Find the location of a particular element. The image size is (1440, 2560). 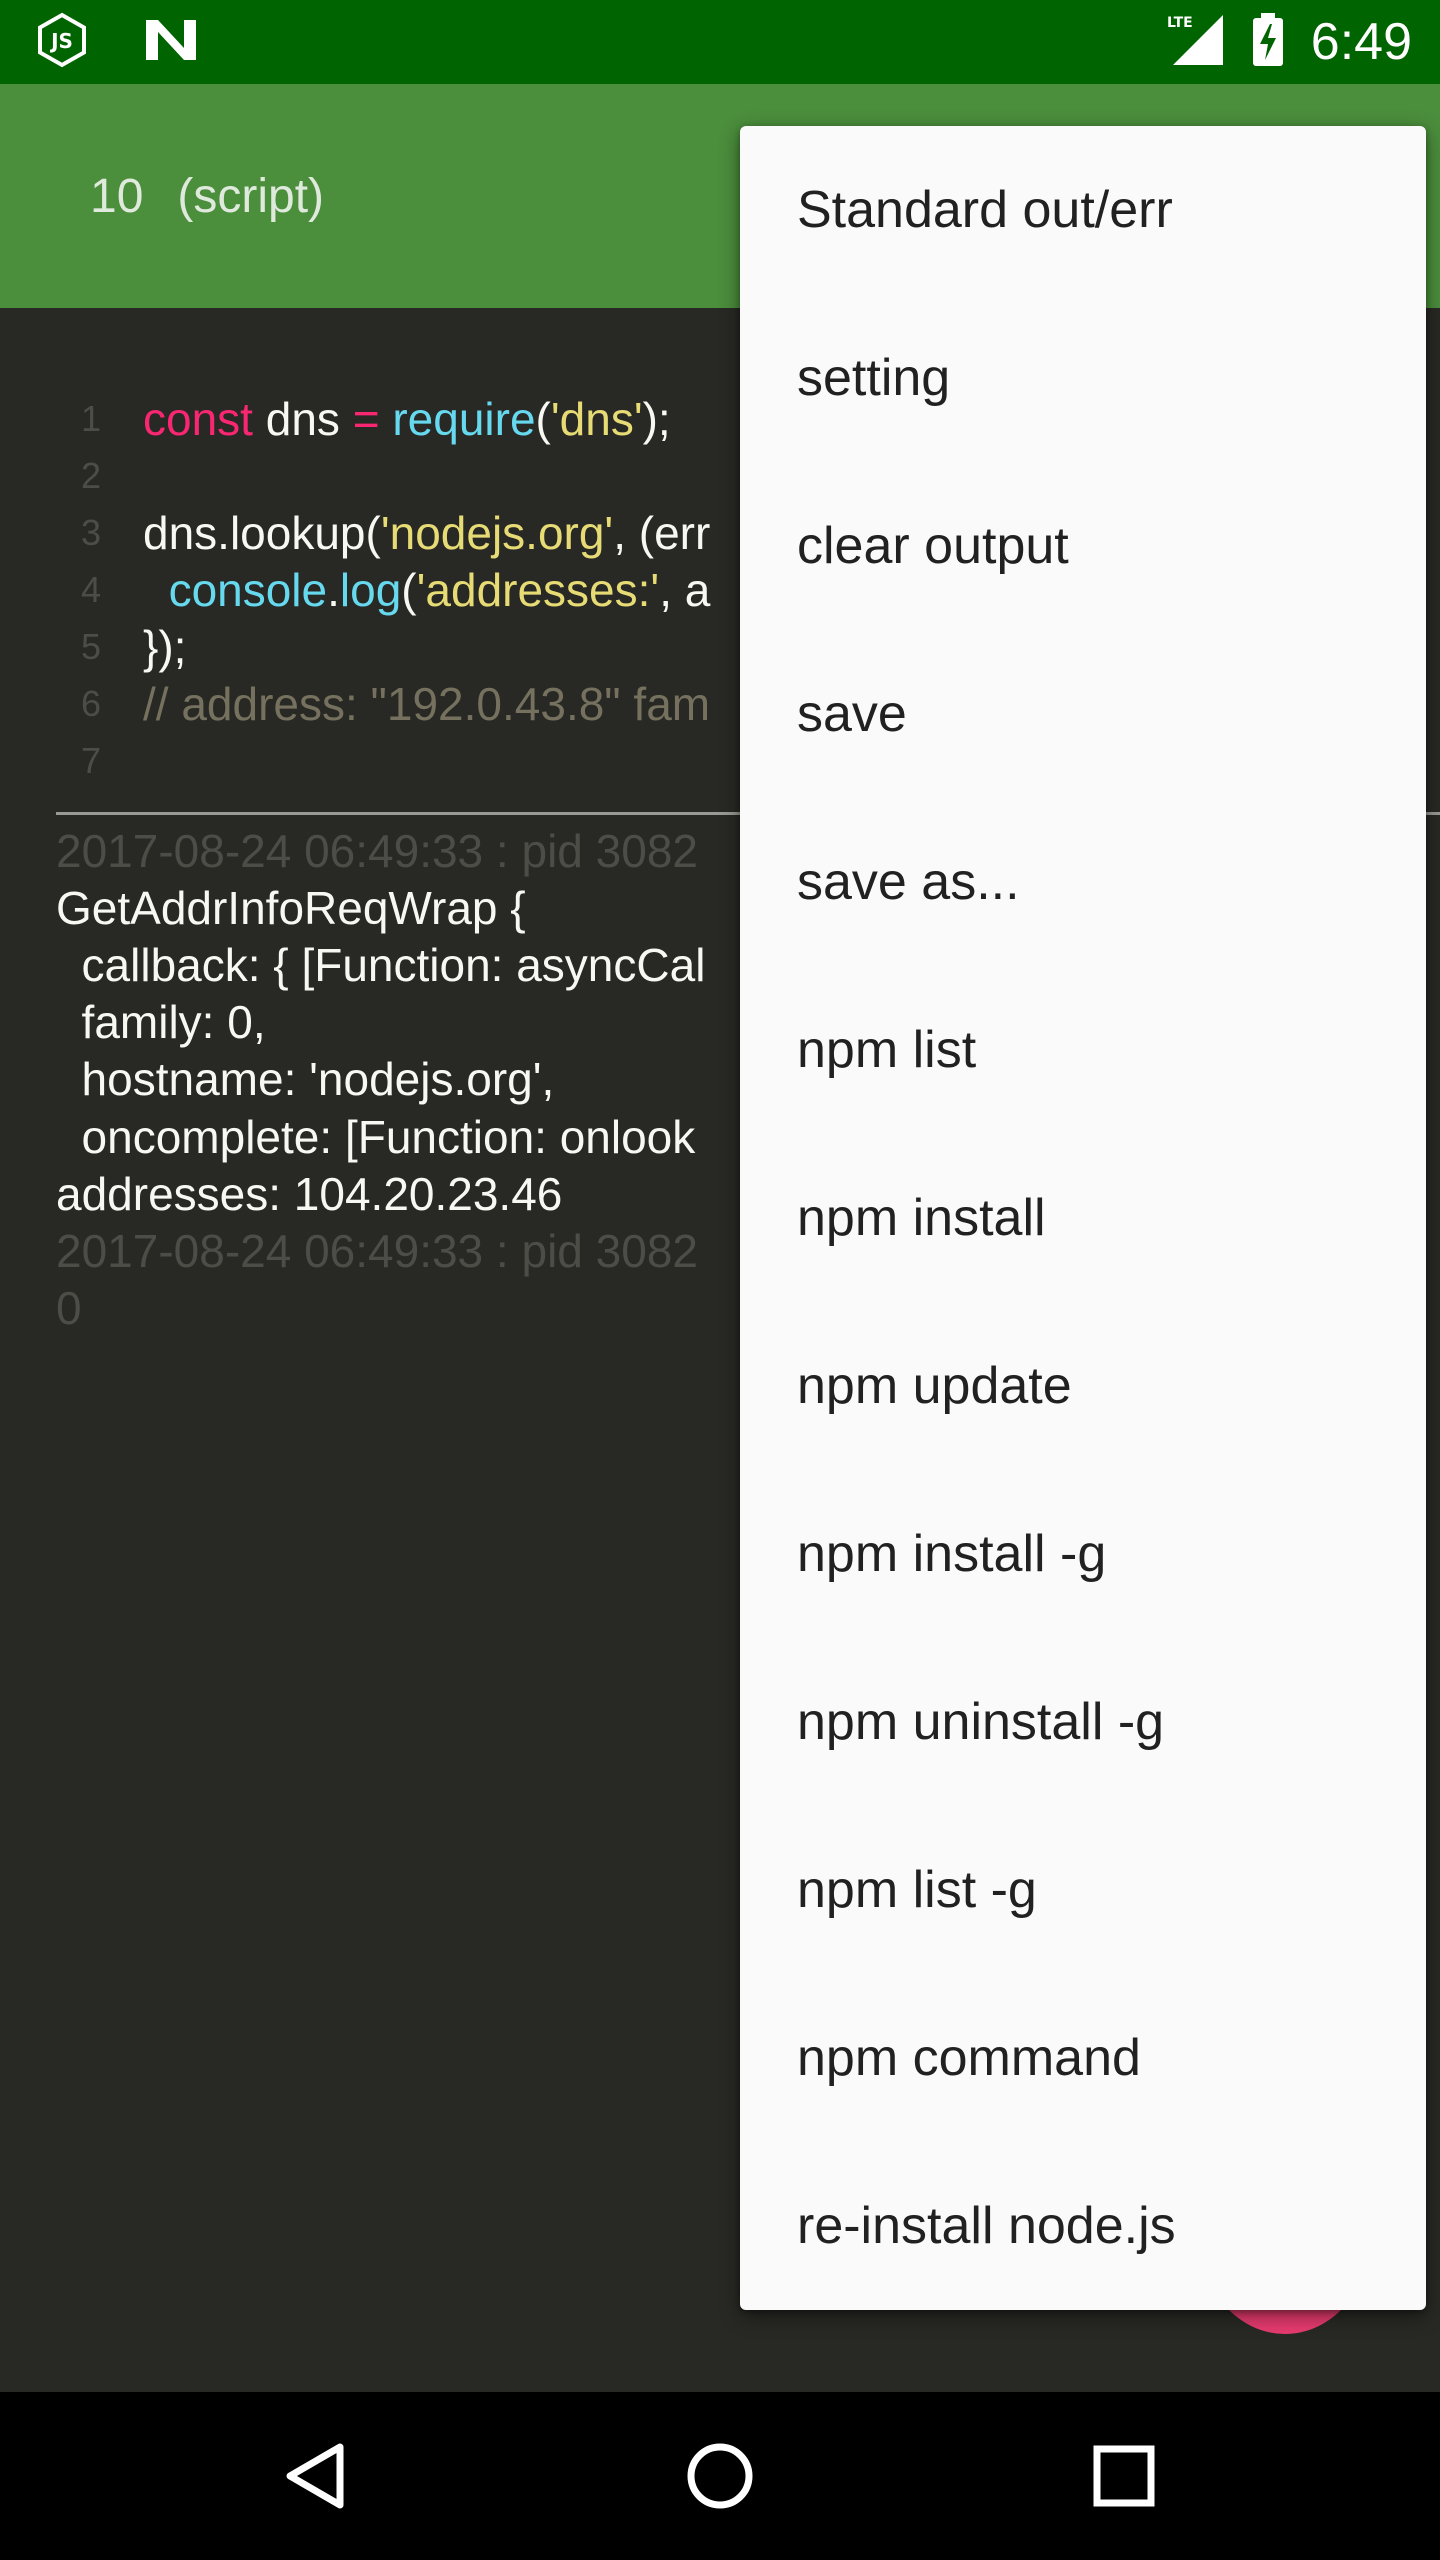

code-text: }); is located at coordinates (164, 647).